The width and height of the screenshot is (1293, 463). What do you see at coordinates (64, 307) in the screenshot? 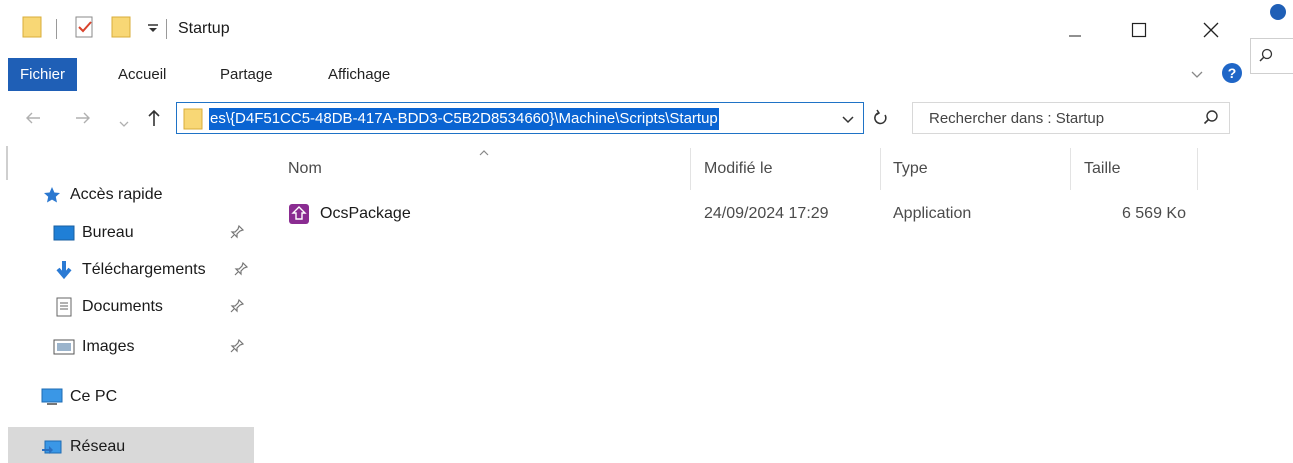
I see `documents-icon` at bounding box center [64, 307].